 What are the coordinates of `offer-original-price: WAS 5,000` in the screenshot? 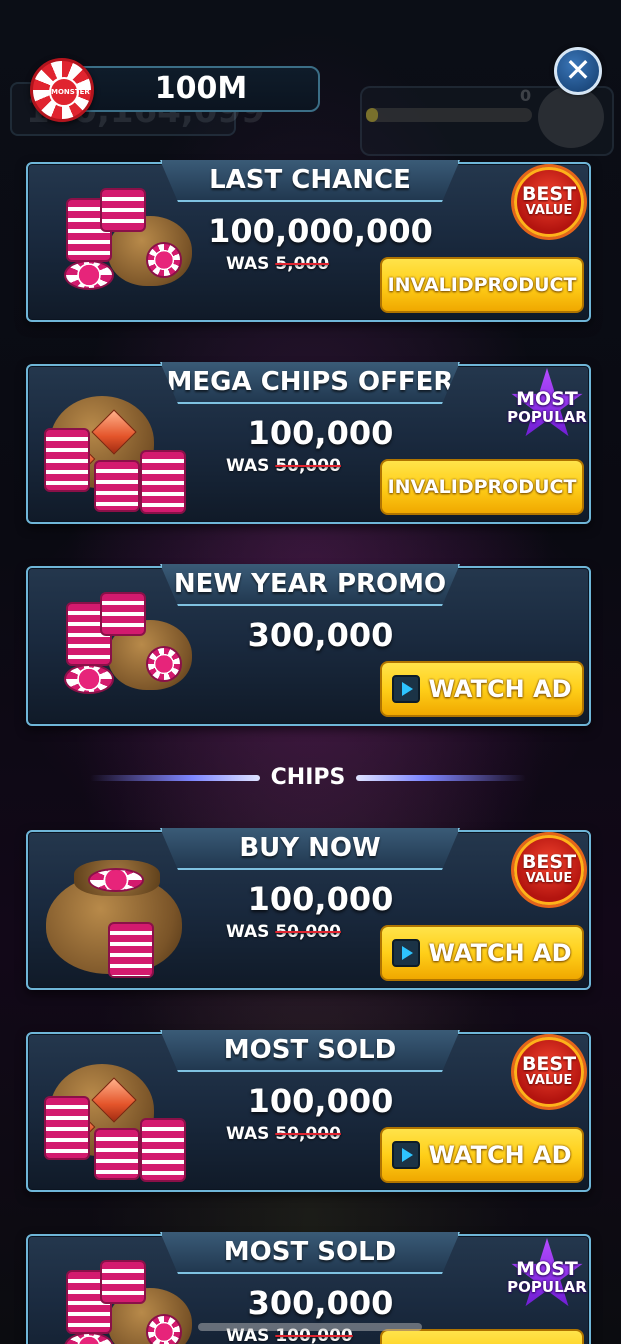 It's located at (277, 264).